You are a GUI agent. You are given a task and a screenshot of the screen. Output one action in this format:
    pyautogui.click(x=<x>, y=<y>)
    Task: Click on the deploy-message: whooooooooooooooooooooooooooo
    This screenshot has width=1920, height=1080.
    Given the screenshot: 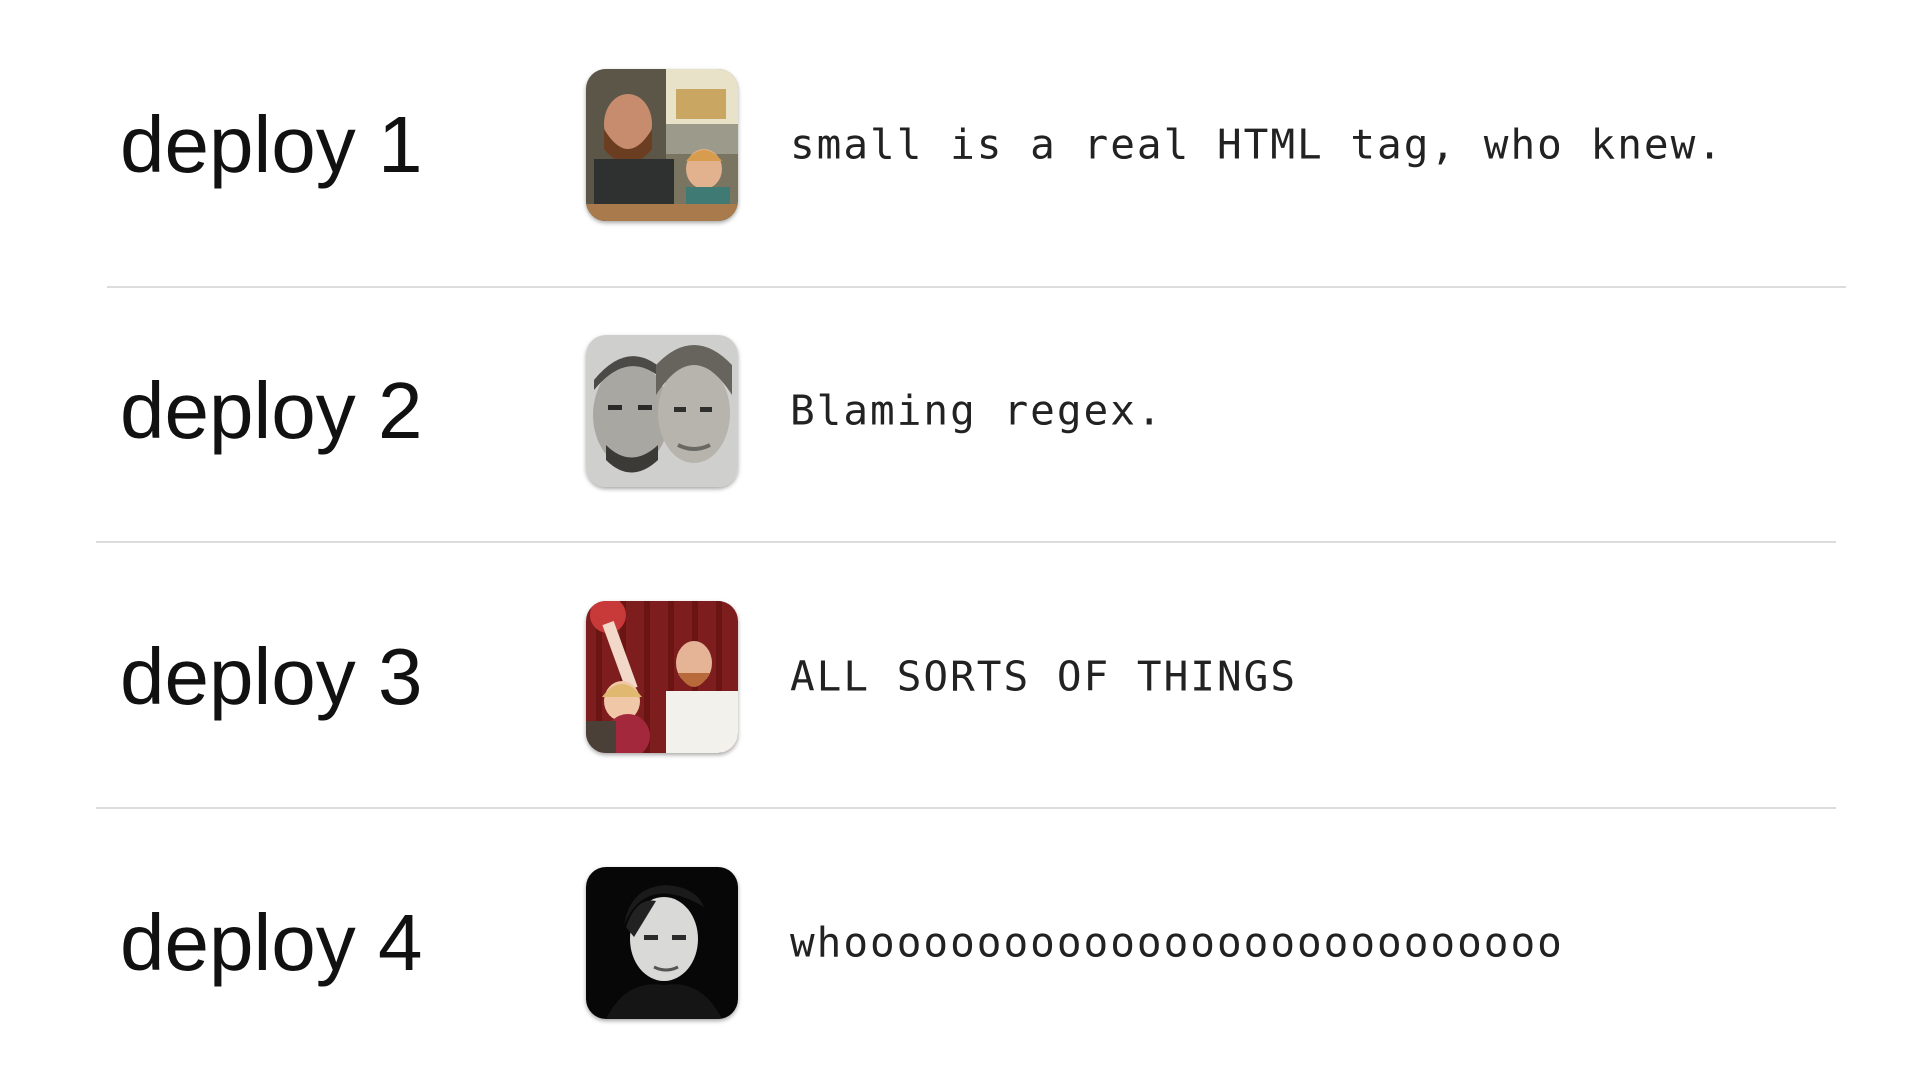 What is the action you would take?
    pyautogui.click(x=1177, y=942)
    